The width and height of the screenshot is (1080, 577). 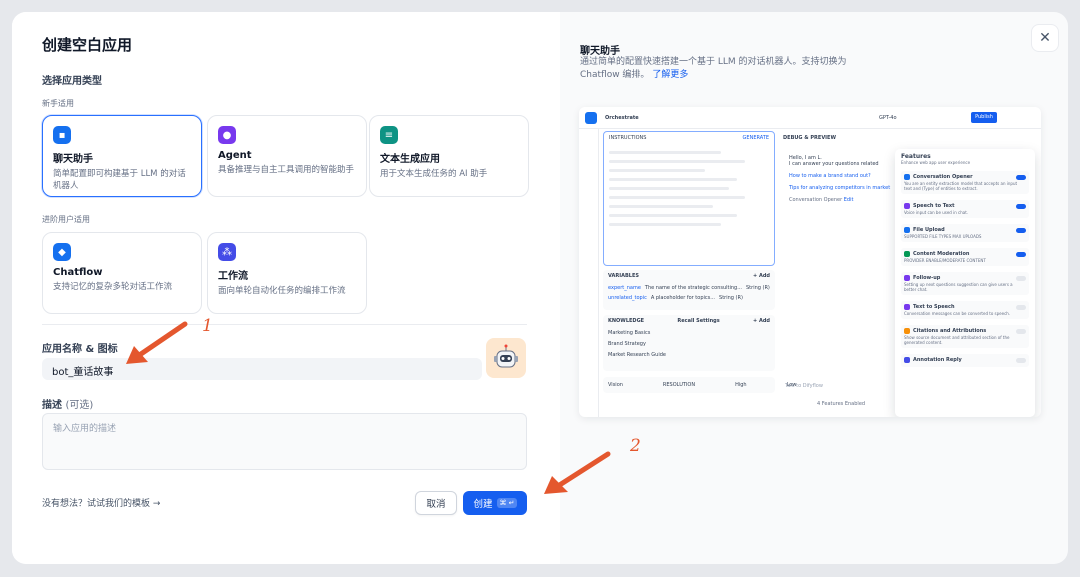 What do you see at coordinates (934, 307) in the screenshot?
I see `feature-name: Text to Speech` at bounding box center [934, 307].